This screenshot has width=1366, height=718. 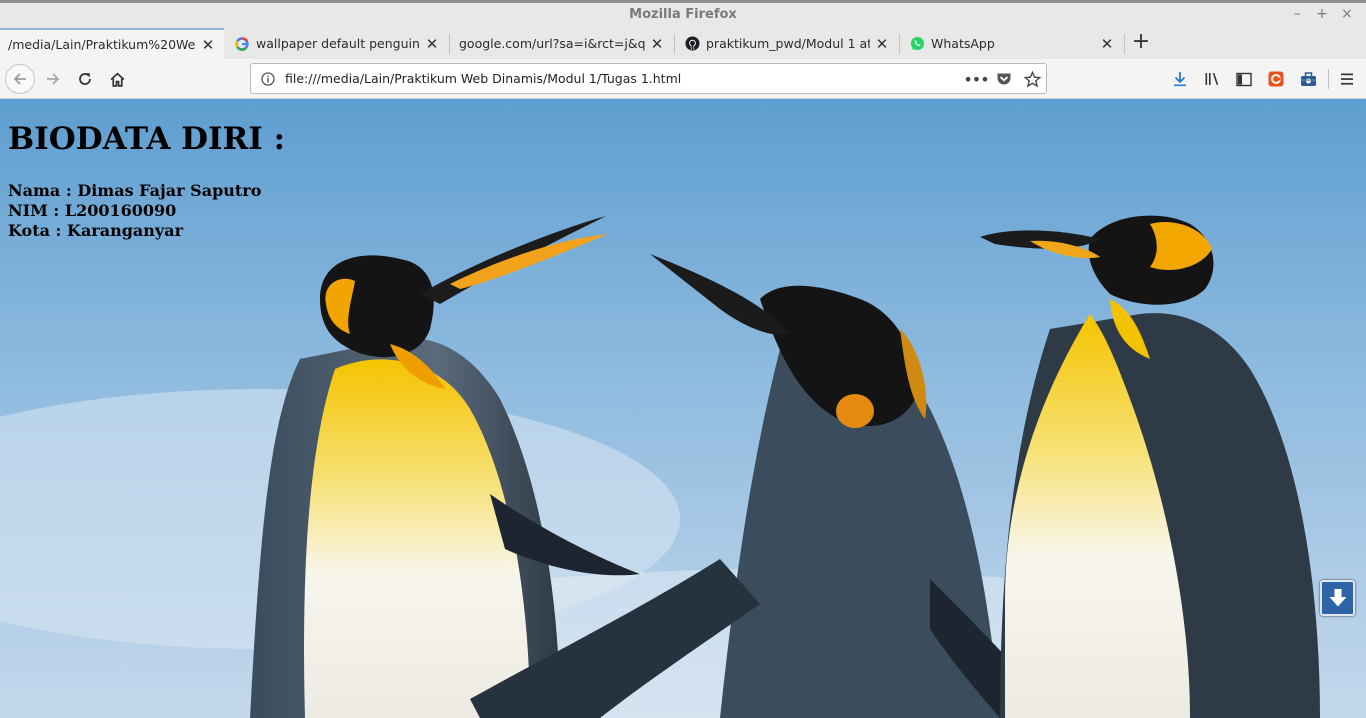 I want to click on window-title: Mozilla Firefox, so click(x=683, y=14).